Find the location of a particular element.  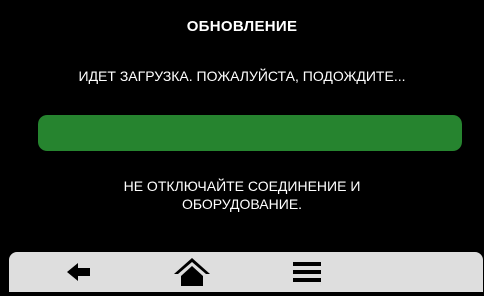

back-button is located at coordinates (79, 272).